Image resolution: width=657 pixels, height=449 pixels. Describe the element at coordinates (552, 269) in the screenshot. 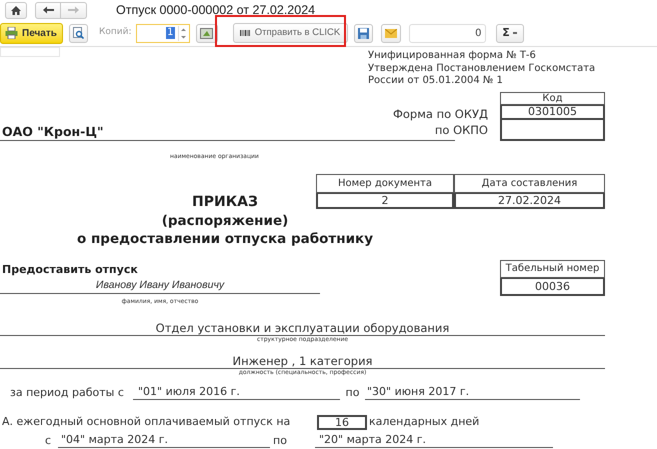

I see `tab-number-header: Табельный номер` at that location.